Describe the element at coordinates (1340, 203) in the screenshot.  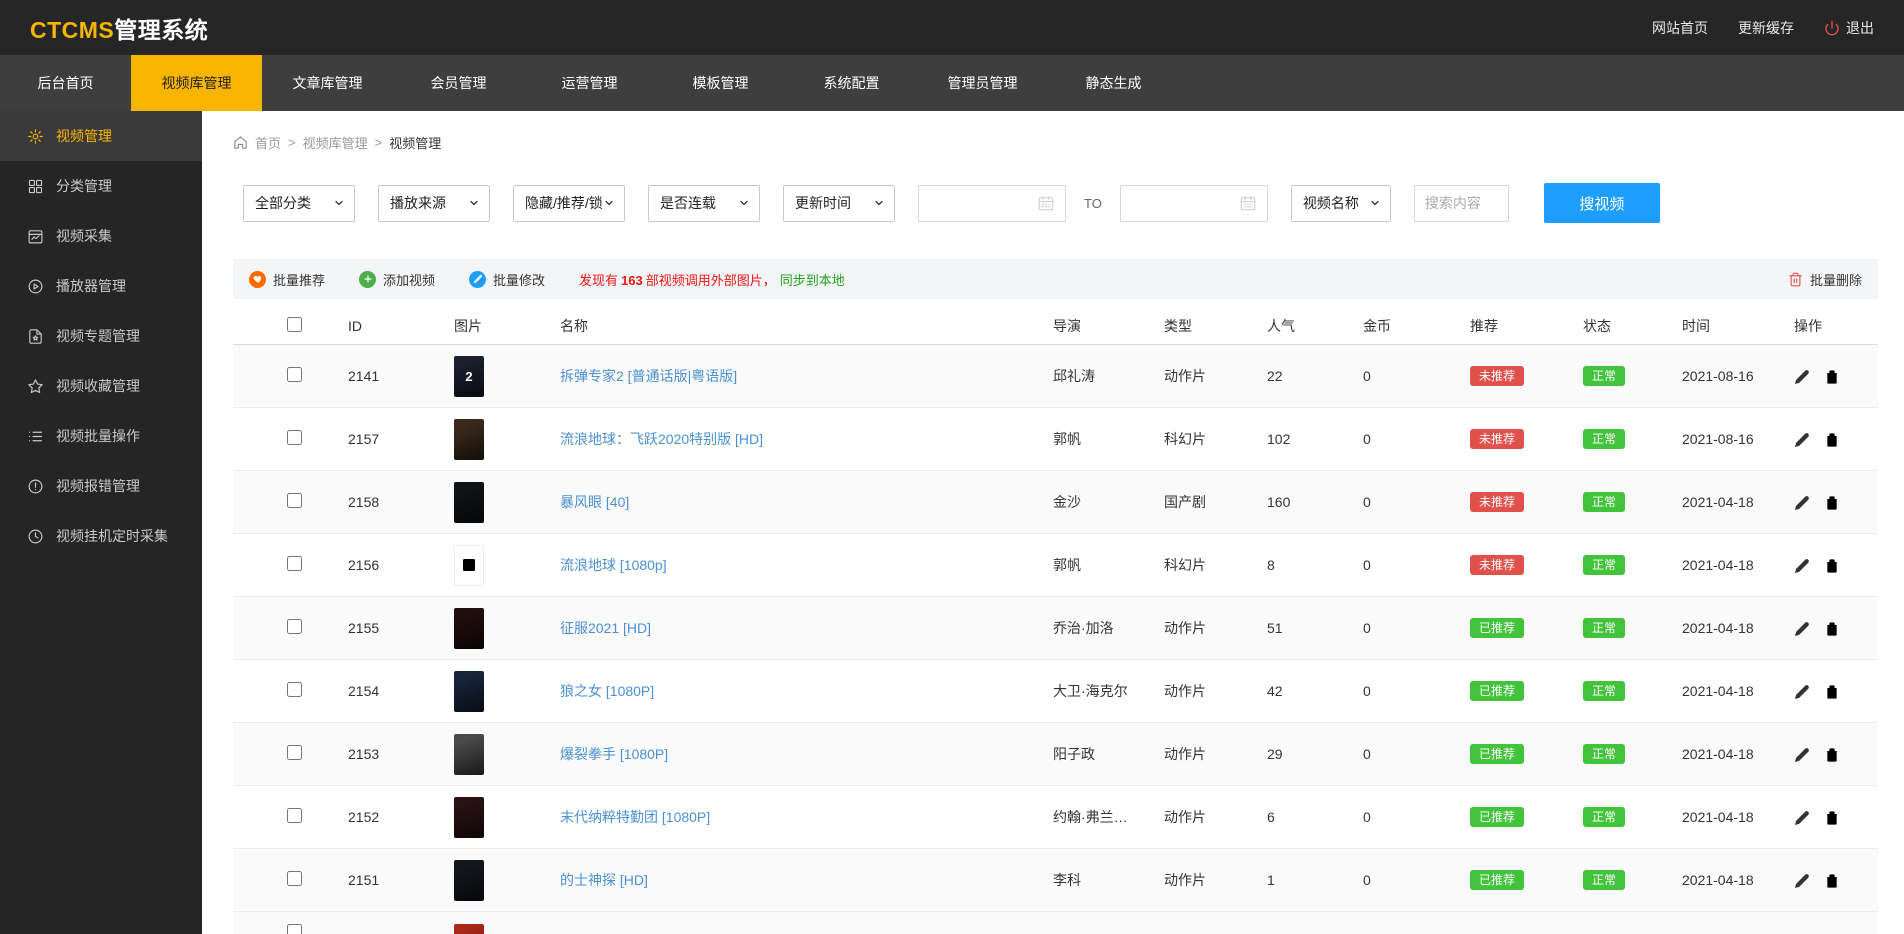
I see `search-field-select: 视频名称` at that location.